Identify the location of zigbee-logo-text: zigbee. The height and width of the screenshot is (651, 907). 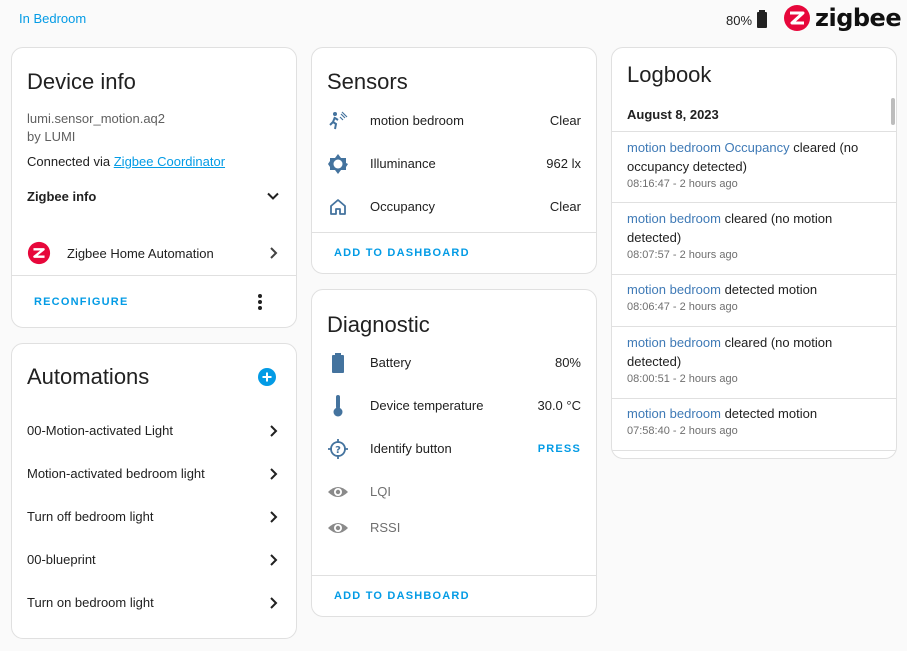
(858, 18).